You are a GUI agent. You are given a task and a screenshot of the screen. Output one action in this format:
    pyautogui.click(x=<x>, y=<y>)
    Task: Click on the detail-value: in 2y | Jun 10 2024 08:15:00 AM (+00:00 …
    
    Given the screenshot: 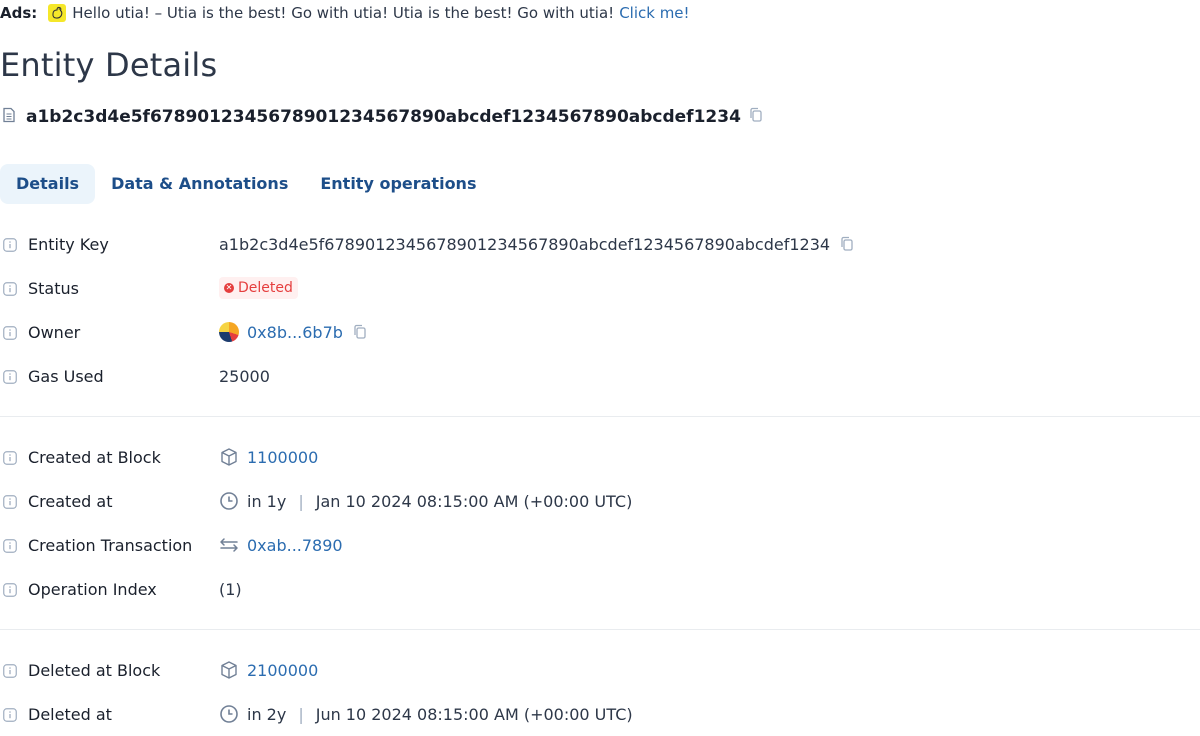 What is the action you would take?
    pyautogui.click(x=426, y=714)
    